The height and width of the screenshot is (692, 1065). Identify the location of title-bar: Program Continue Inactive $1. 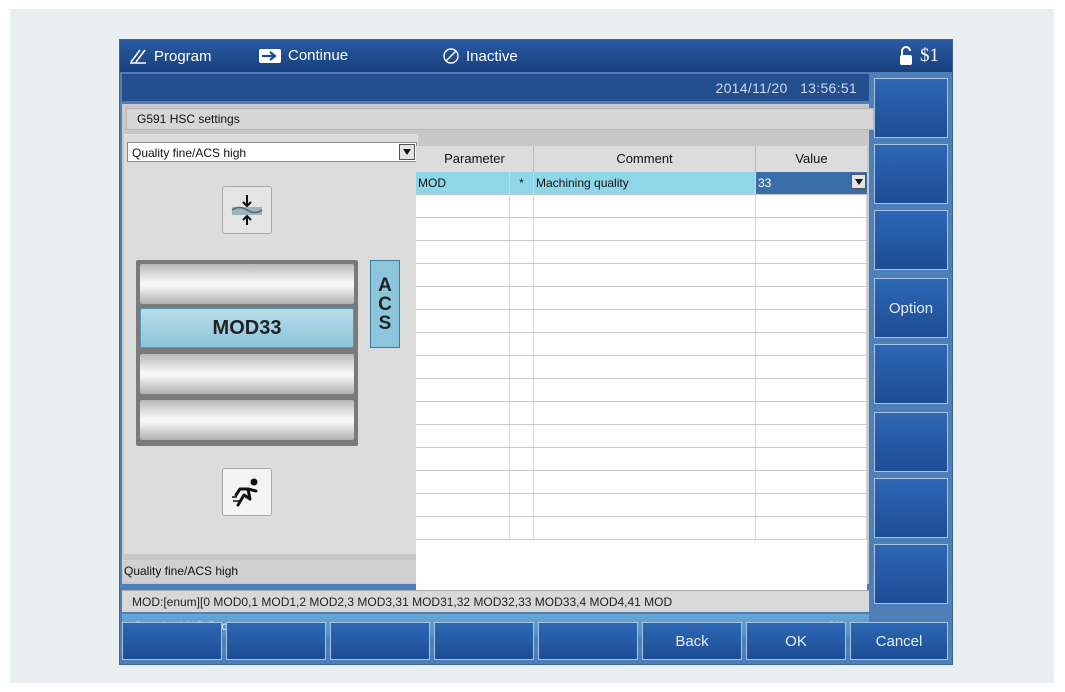
(536, 56).